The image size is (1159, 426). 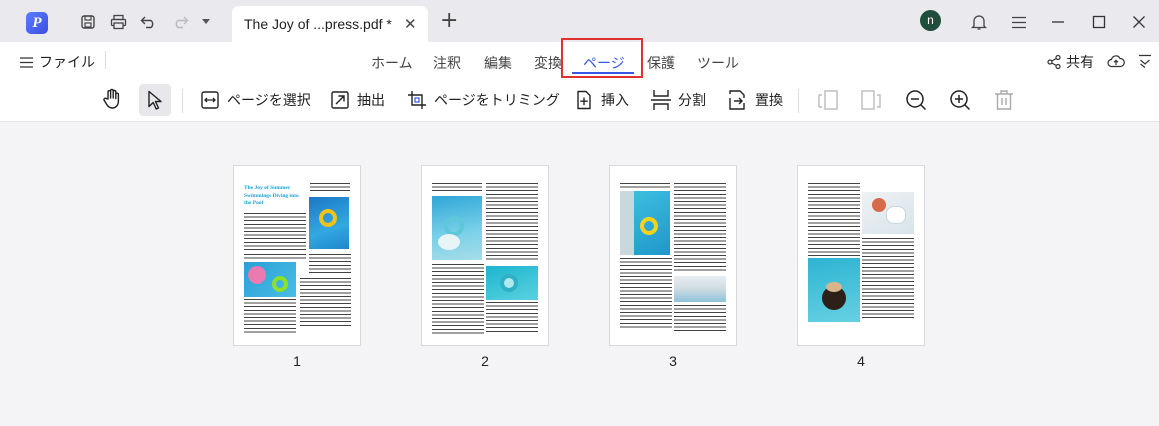 I want to click on share-icon, so click(x=1054, y=62).